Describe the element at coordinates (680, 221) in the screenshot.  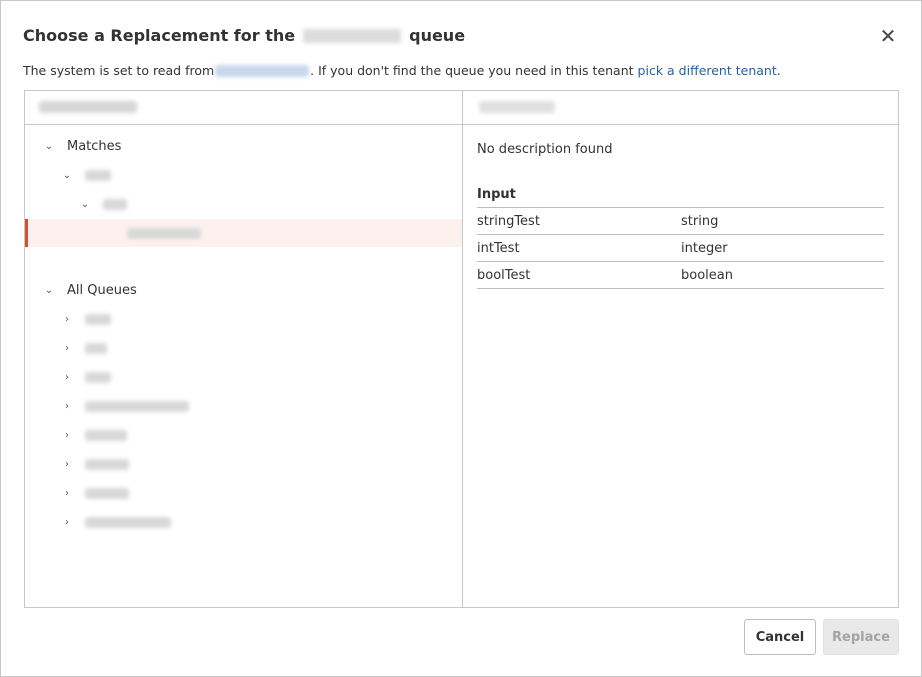
I see `table-row: stringTest string` at that location.